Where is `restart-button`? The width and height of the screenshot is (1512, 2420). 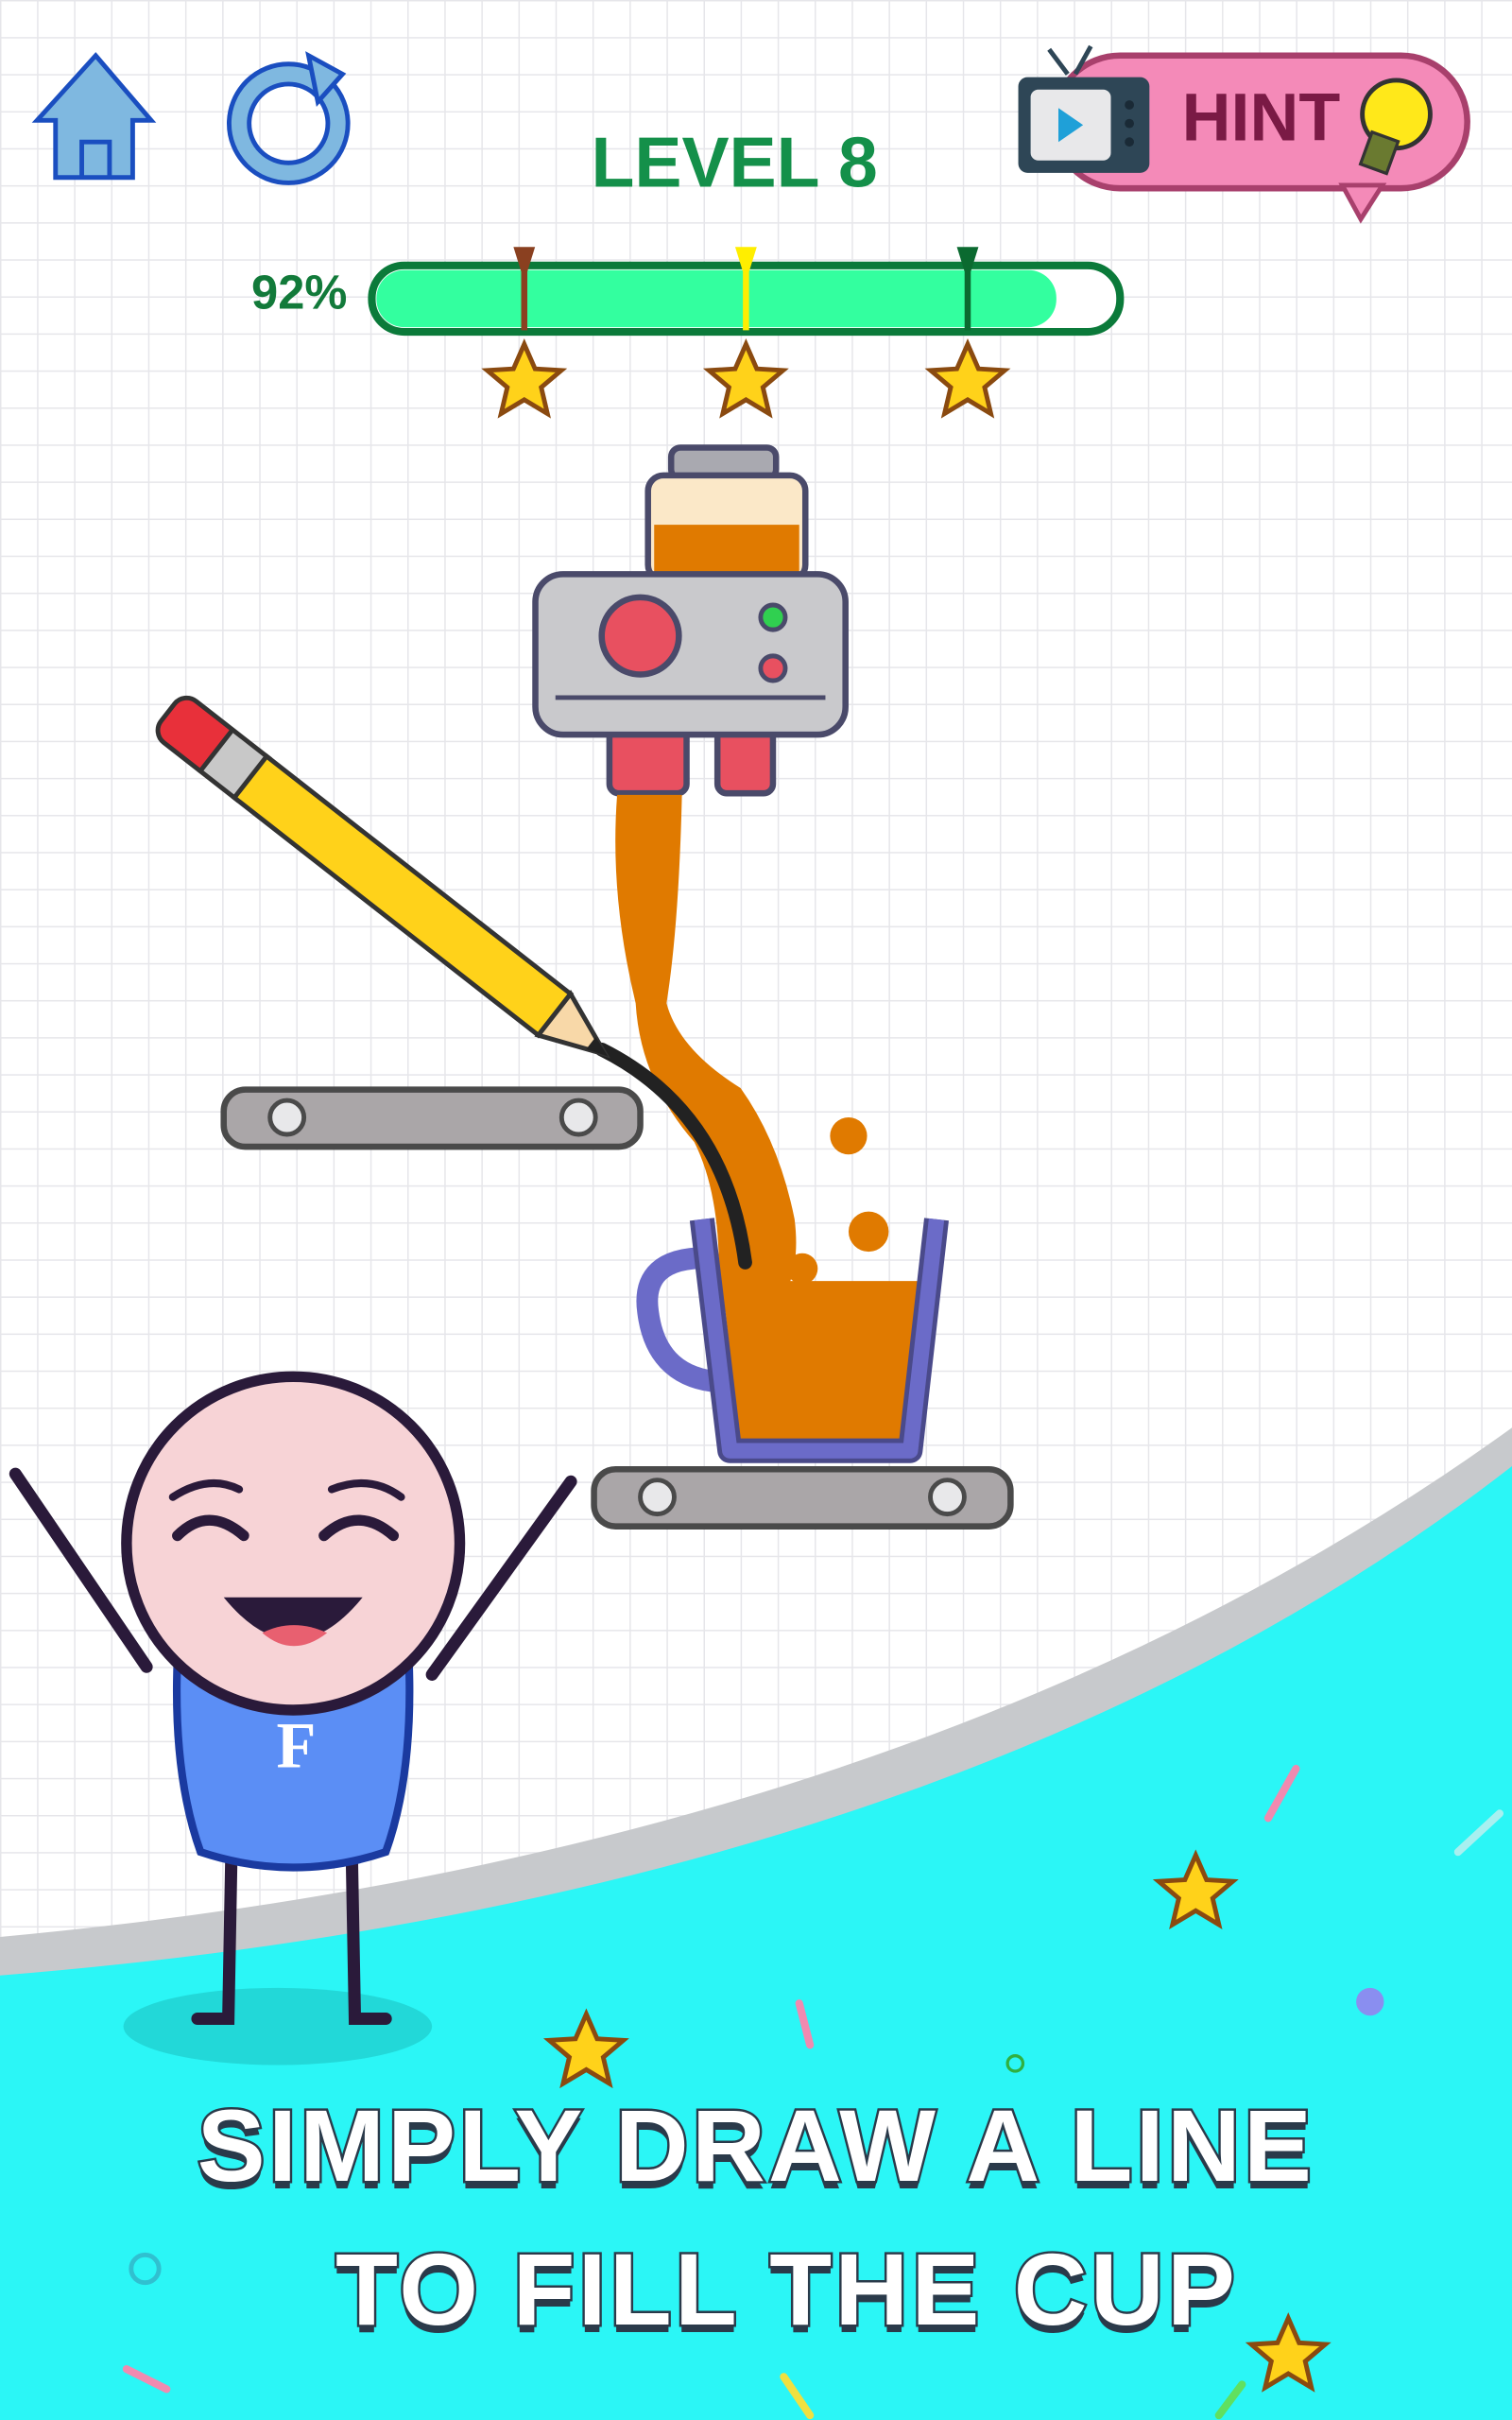 restart-button is located at coordinates (288, 118).